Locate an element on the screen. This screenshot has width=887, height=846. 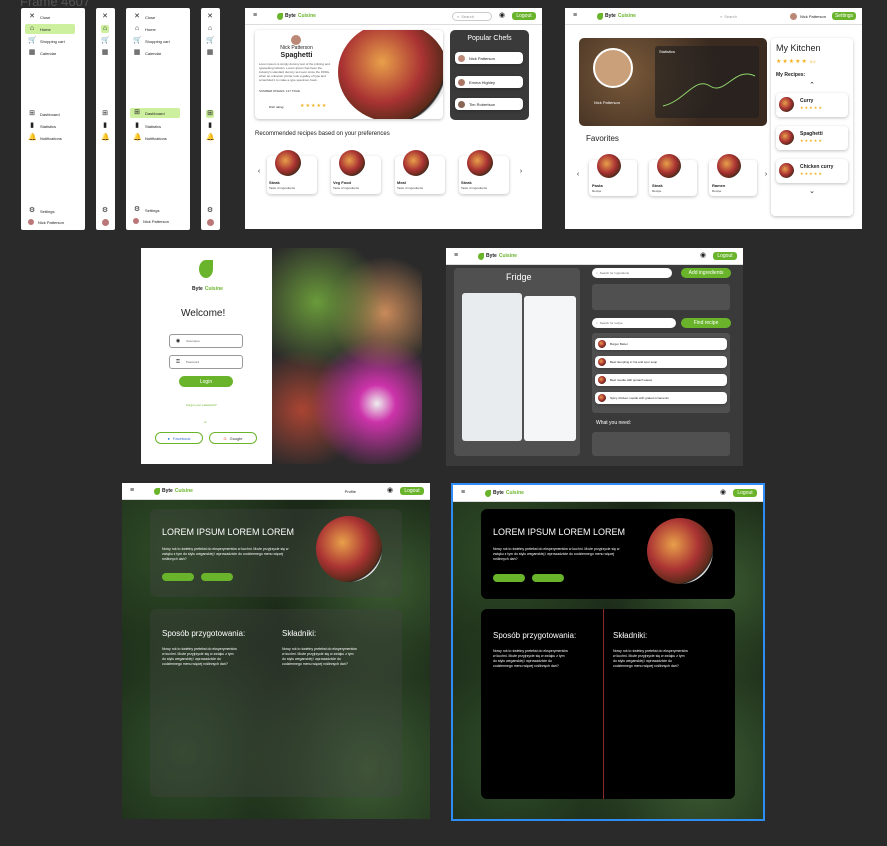
password-field: ⚿ Password is located at coordinates (206, 362).